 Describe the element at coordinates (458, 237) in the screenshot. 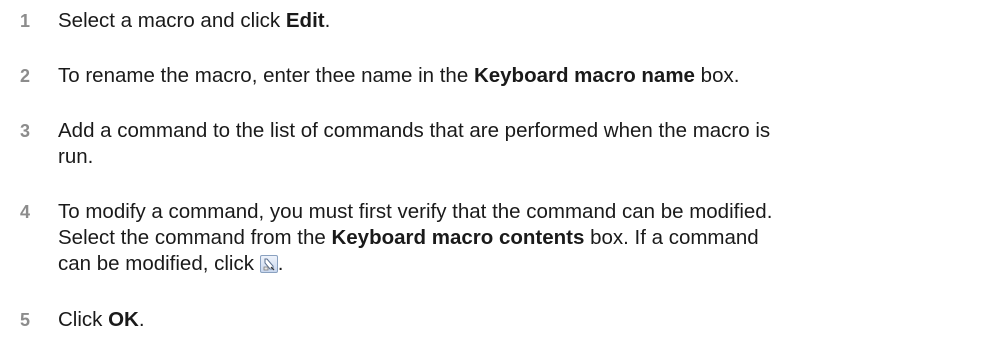

I see `keyboard-macro-contents-ui-label: Keyboard macro contents` at that location.